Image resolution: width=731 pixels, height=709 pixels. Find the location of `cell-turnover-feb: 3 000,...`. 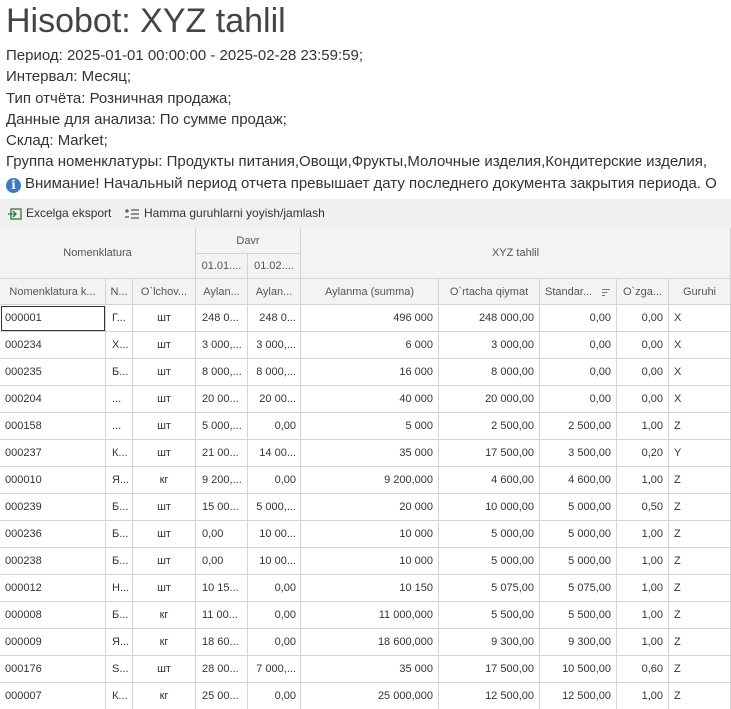

cell-turnover-feb: 3 000,... is located at coordinates (274, 345).